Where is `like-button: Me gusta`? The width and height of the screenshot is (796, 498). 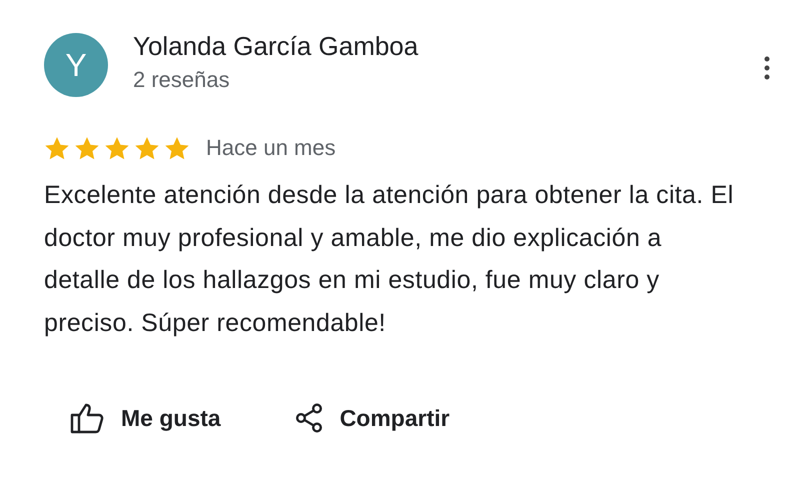 like-button: Me gusta is located at coordinates (145, 418).